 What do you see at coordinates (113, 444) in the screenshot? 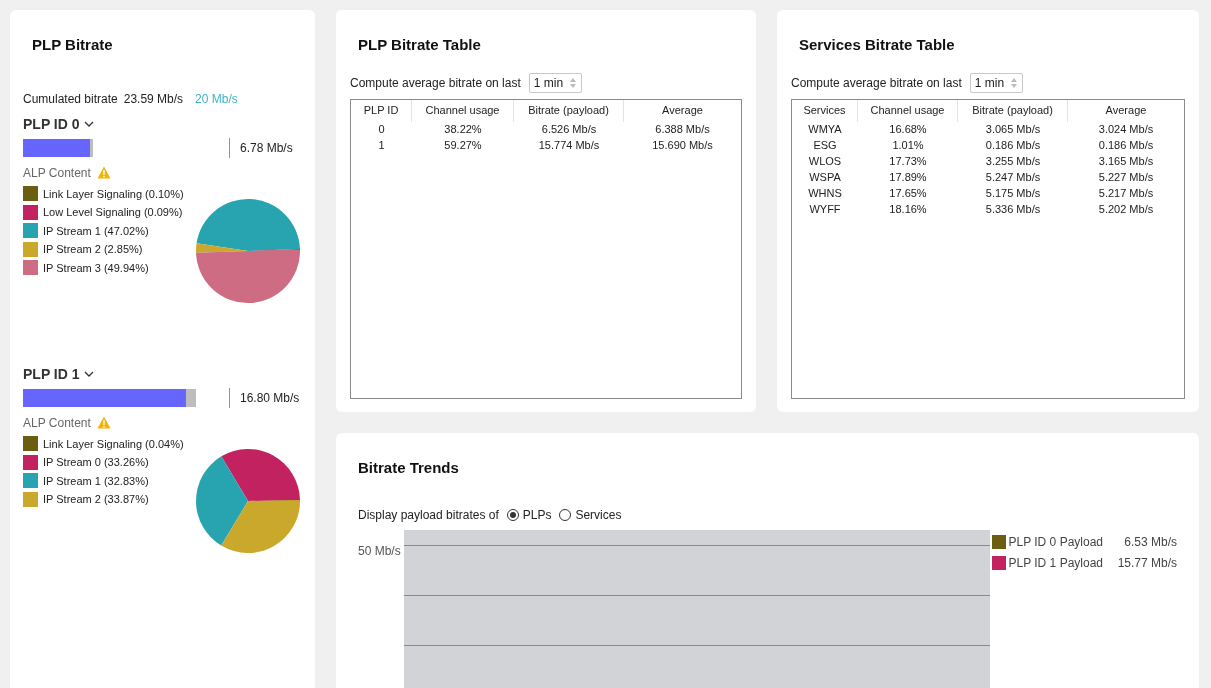
I see `legend-label: Link Layer Signaling (0.04%)` at bounding box center [113, 444].